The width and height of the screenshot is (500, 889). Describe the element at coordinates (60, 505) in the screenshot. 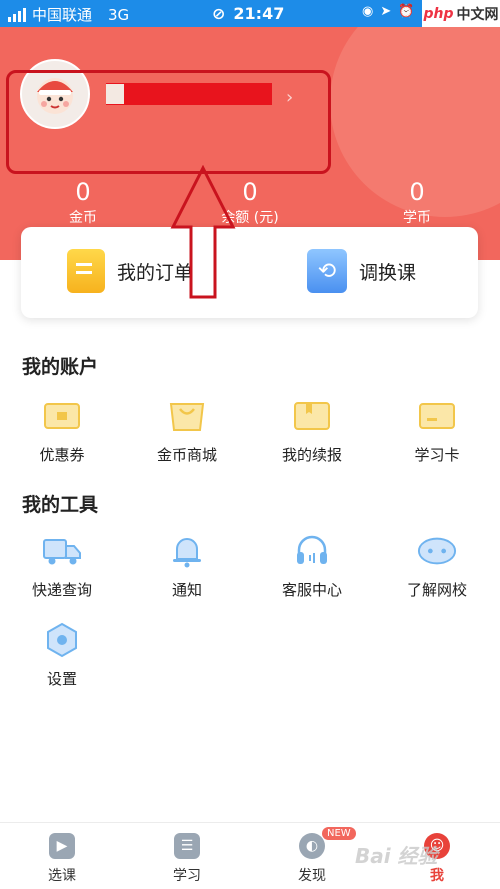

I see `tools-section-title: 我的工具` at that location.